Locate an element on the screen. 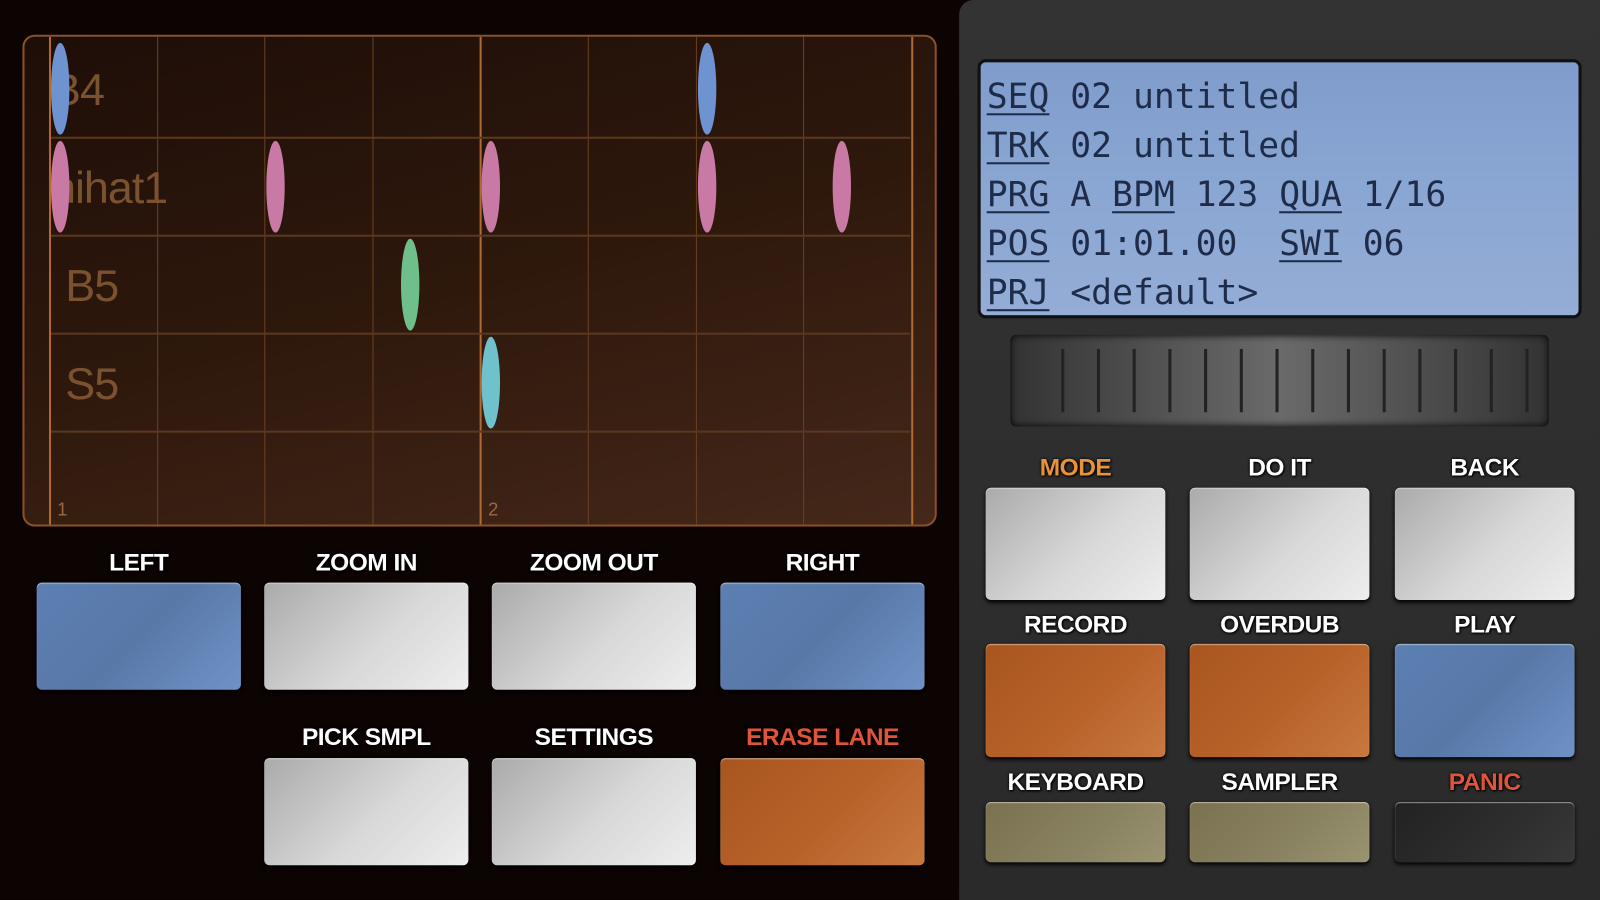  record-button is located at coordinates (1075, 700).